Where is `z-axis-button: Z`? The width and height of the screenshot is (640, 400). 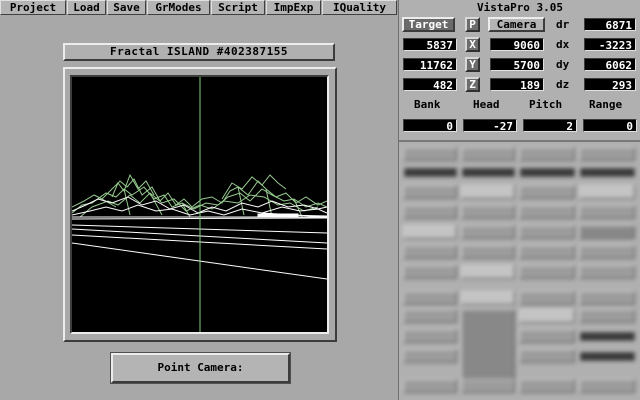
z-axis-button: Z is located at coordinates (472, 84).